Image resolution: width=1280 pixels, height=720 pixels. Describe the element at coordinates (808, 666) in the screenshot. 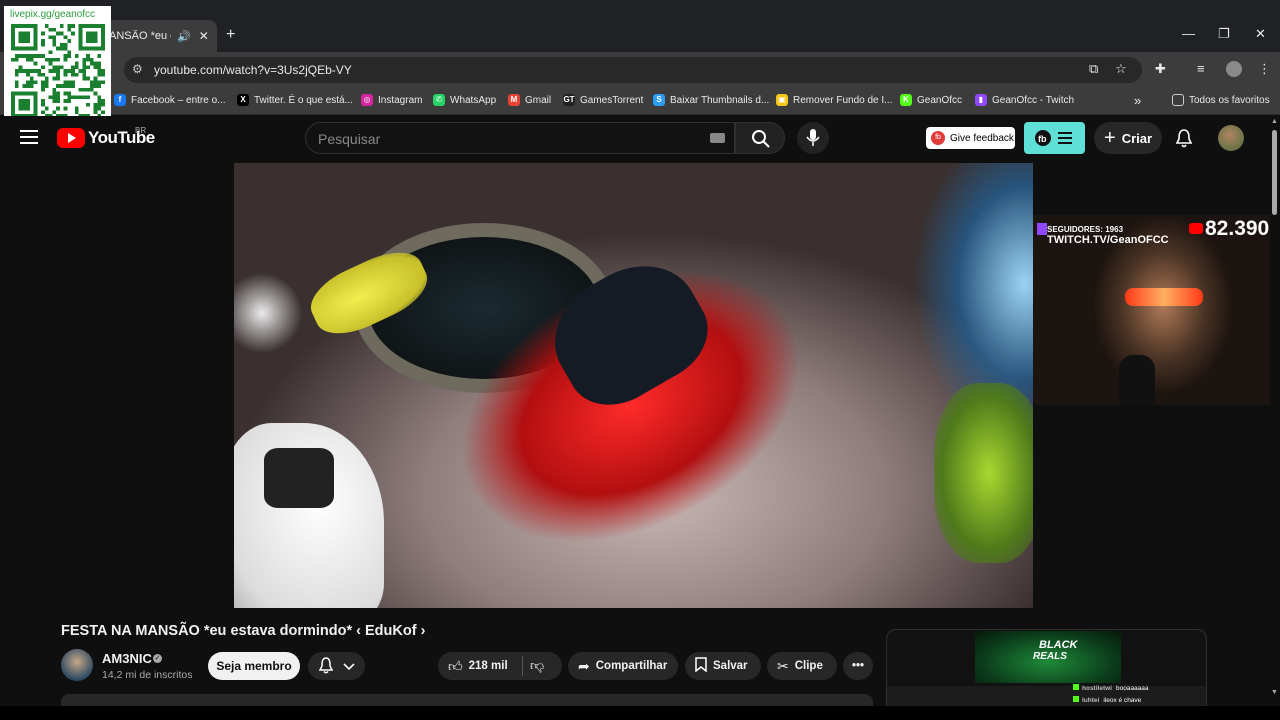

I see `clip-label: Clipe` at that location.